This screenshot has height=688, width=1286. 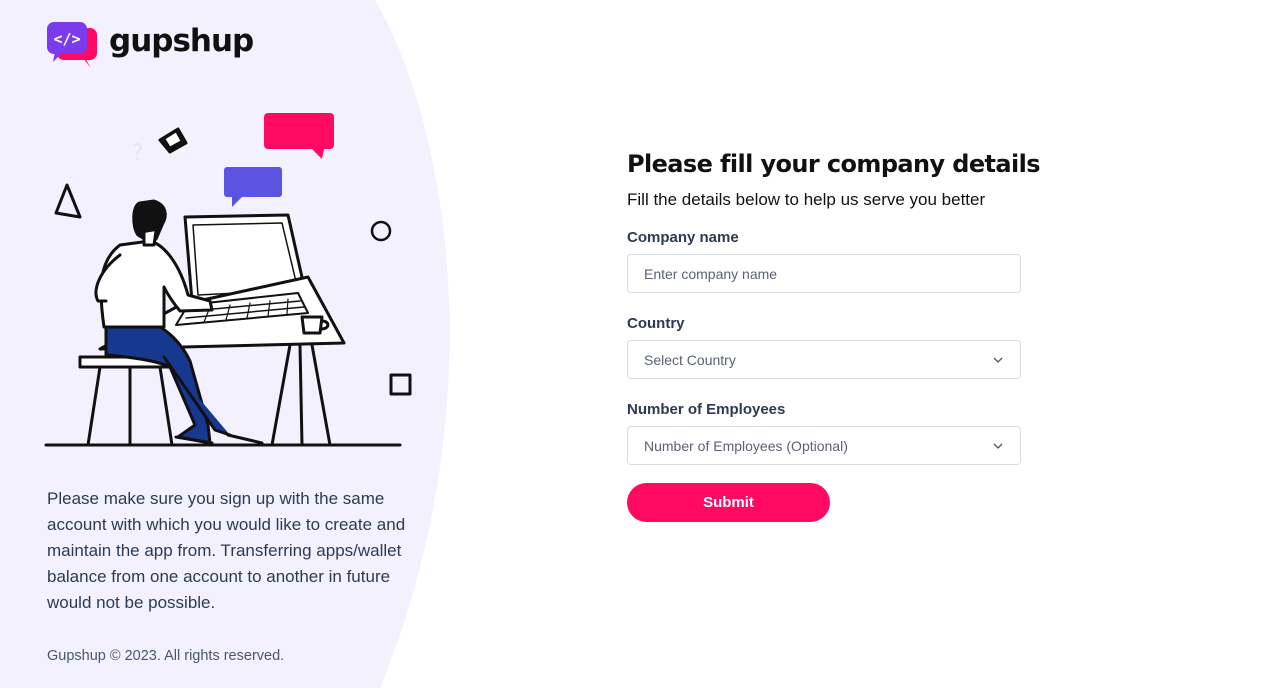 I want to click on company-name-label: Company name, so click(x=683, y=237).